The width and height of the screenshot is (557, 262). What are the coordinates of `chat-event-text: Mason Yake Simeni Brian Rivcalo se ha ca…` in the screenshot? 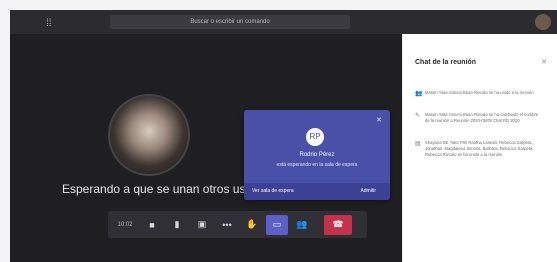 It's located at (482, 117).